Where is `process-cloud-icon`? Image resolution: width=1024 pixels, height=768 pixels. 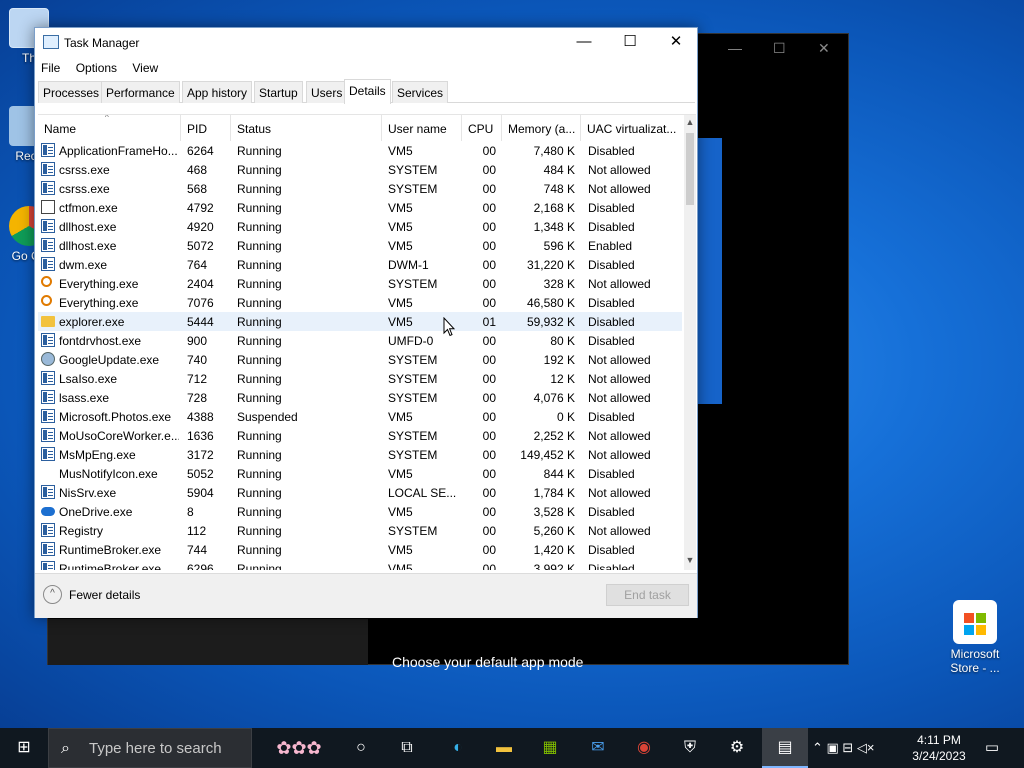 process-cloud-icon is located at coordinates (48, 511).